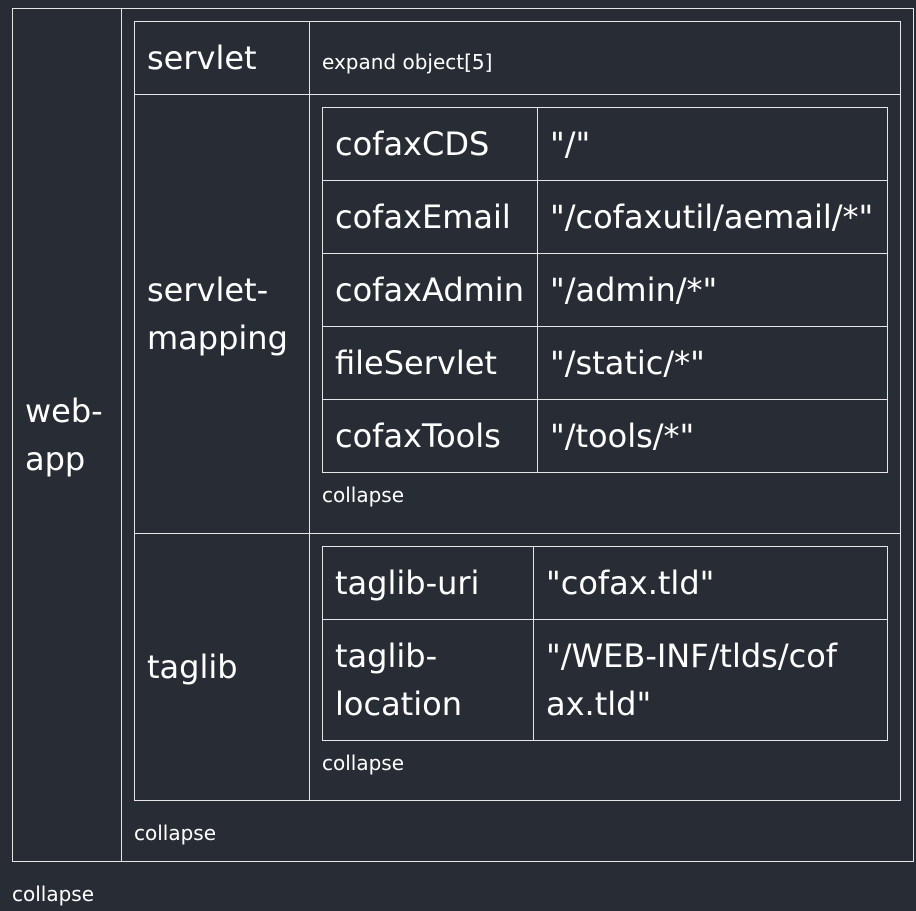 This screenshot has width=916, height=911. What do you see at coordinates (712, 436) in the screenshot?
I see `mapping-value: "/tools/*"` at bounding box center [712, 436].